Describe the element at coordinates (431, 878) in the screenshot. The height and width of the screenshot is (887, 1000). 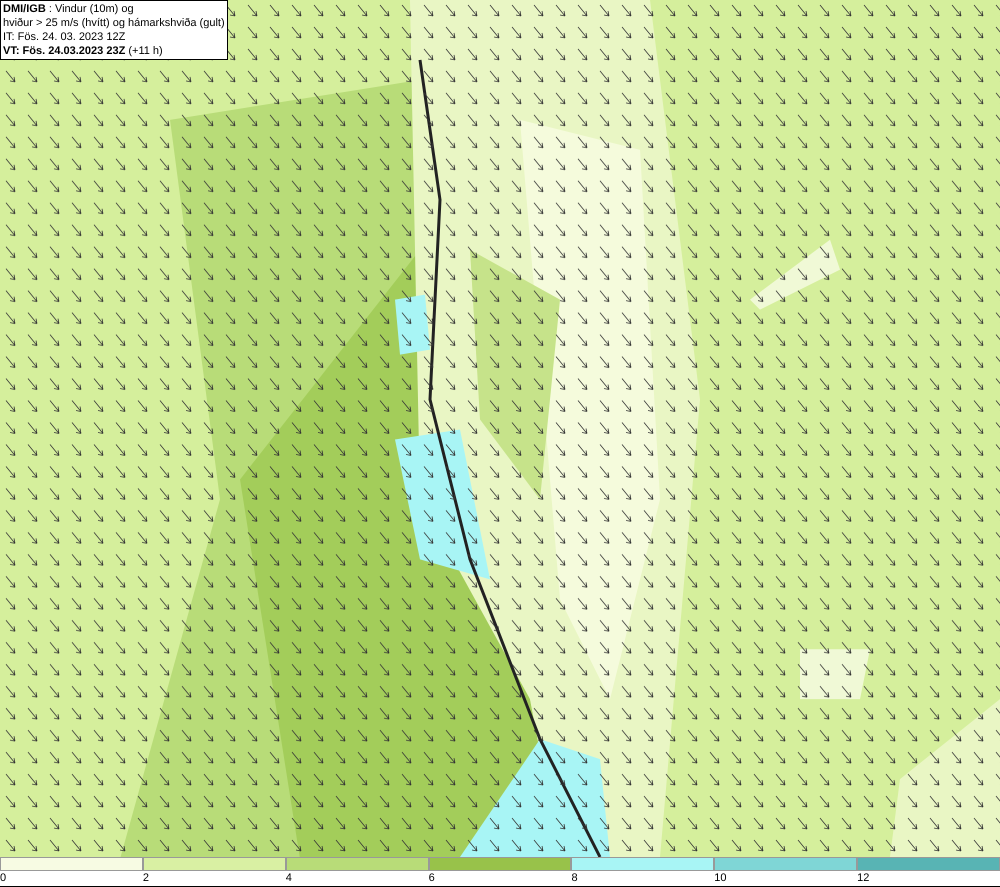
I see `colorbar-label: 6` at that location.